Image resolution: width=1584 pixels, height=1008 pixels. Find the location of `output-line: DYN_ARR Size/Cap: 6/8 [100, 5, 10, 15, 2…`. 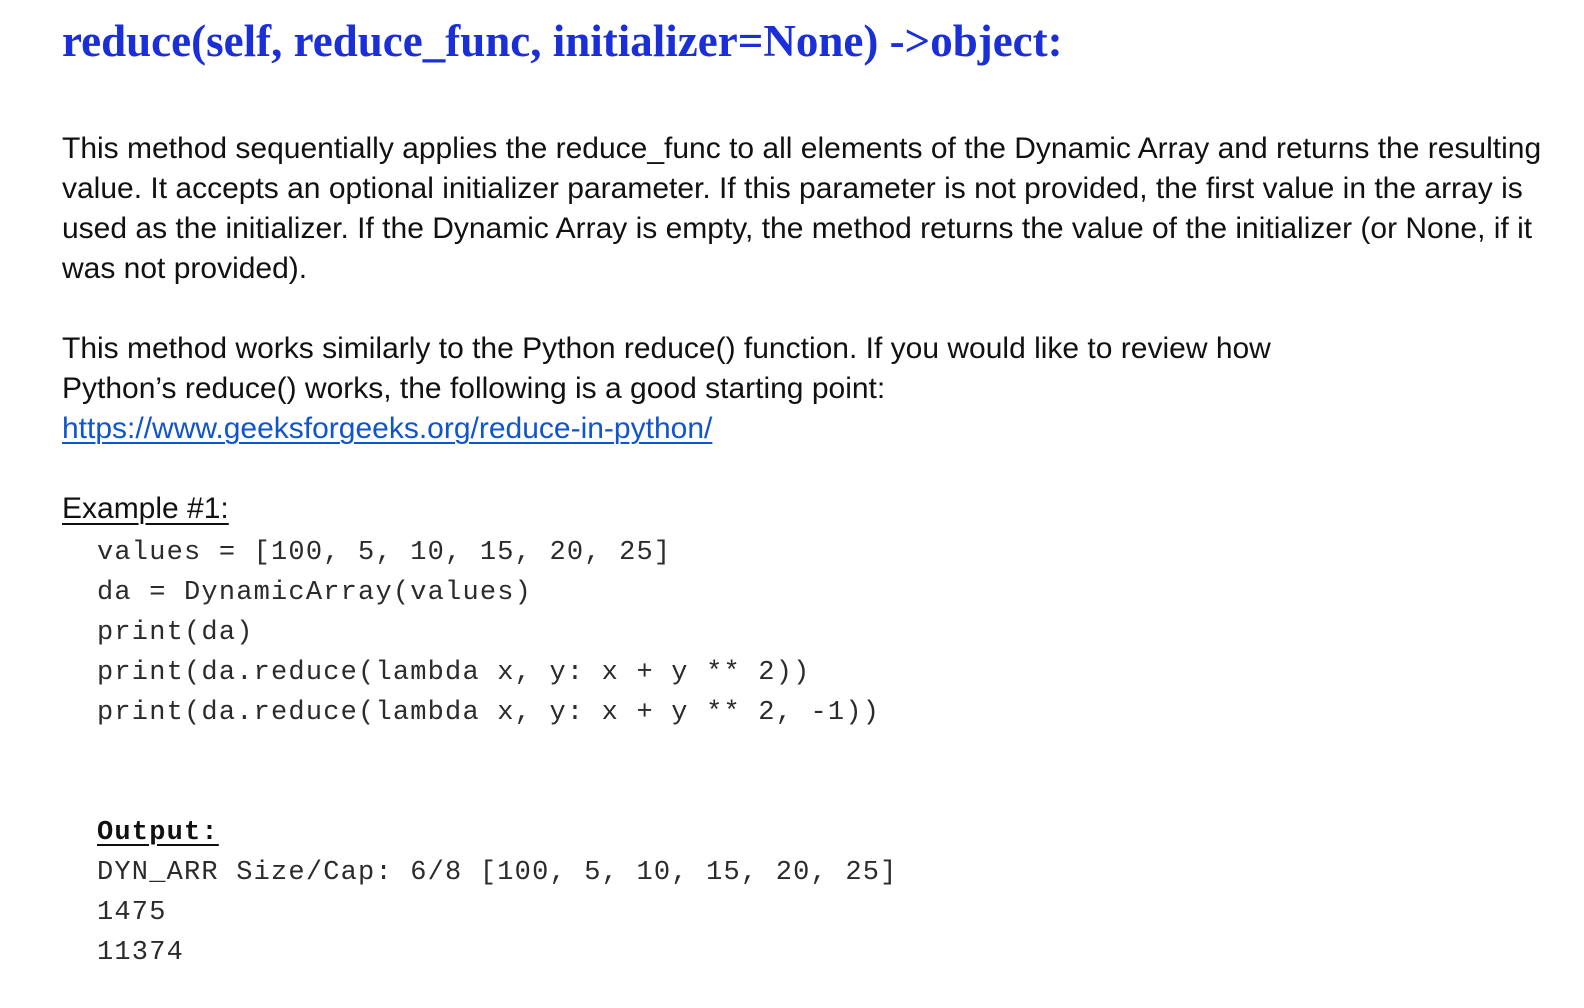

output-line: DYN_ARR Size/Cap: 6/8 [100, 5, 10, 15, 2… is located at coordinates (497, 873).